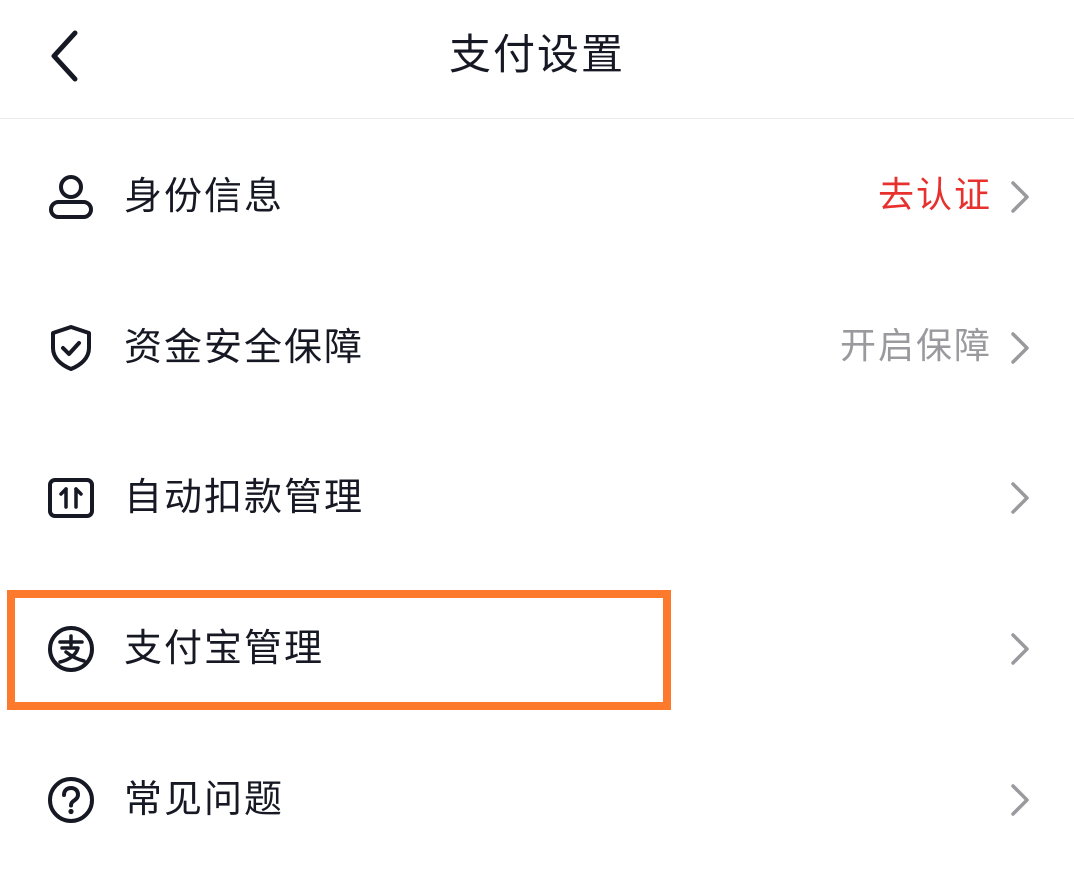  I want to click on page-title: 支付设置, so click(536, 54).